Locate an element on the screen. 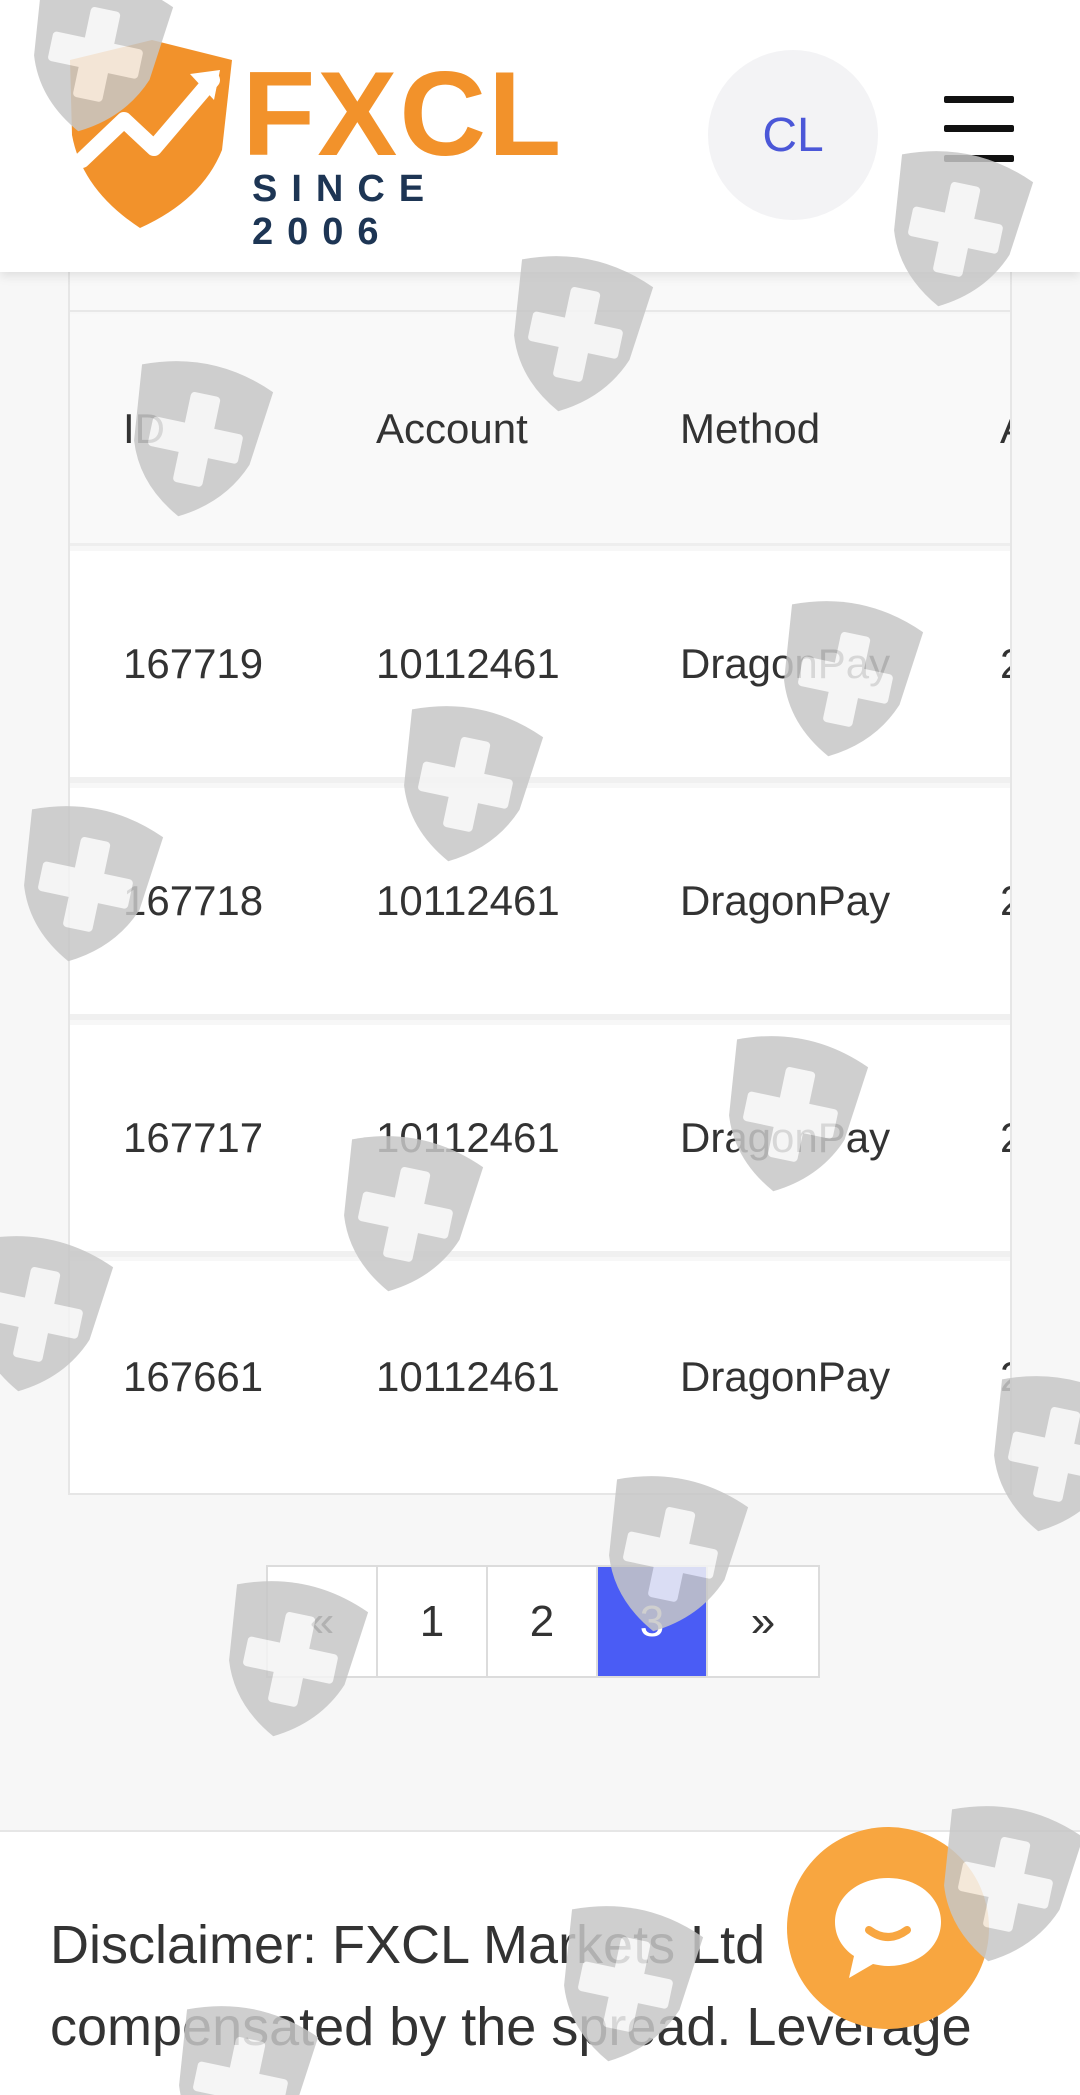  chat-bubble-icon is located at coordinates (888, 1928).